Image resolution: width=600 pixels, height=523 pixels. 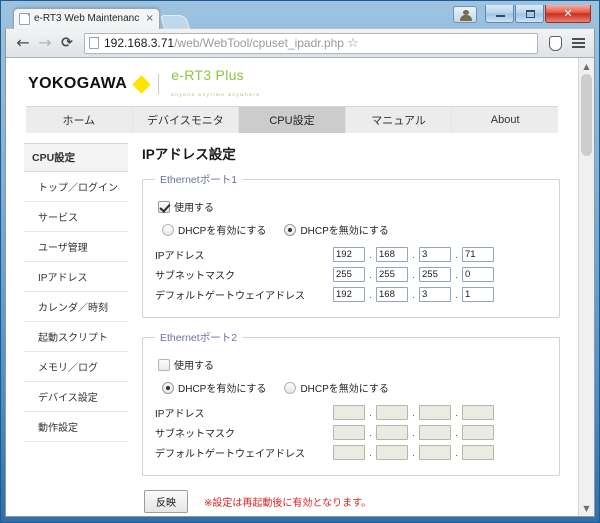 What do you see at coordinates (290, 387) in the screenshot?
I see `port2-dhcp-disable-radio` at bounding box center [290, 387].